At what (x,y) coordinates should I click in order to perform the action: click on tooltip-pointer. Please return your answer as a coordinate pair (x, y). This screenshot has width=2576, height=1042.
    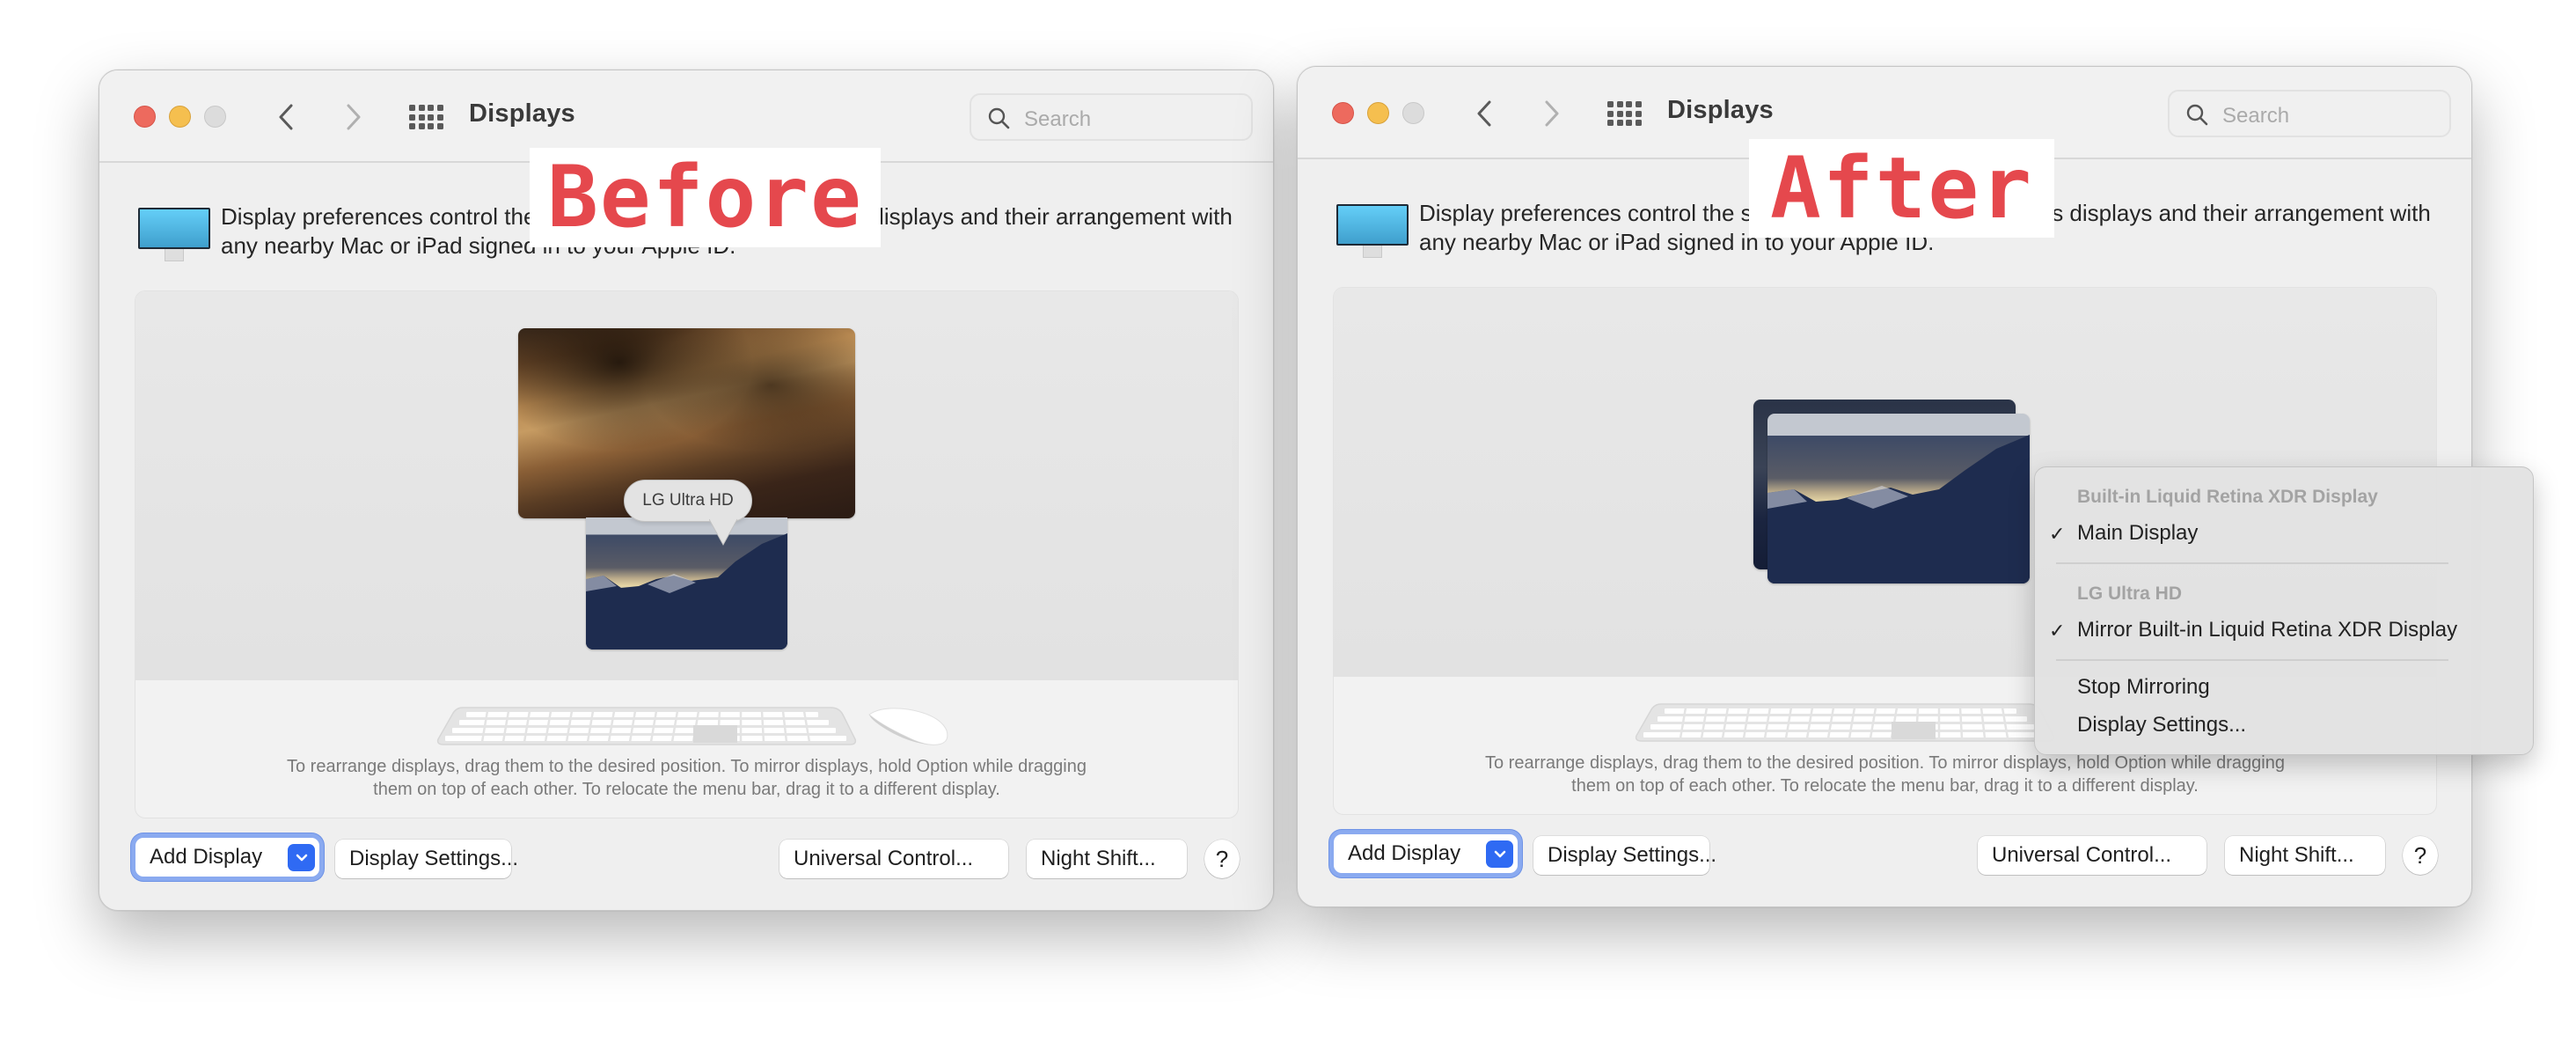
    Looking at the image, I should click on (723, 532).